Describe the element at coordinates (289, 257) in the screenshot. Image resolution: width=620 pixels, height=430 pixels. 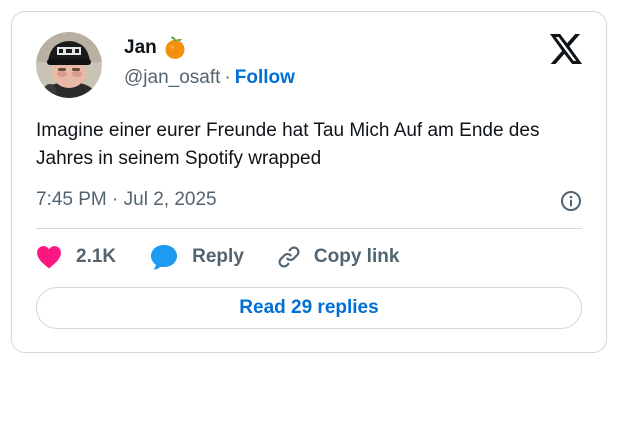
I see `link-icon` at that location.